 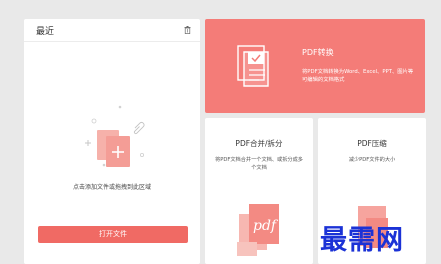 What do you see at coordinates (259, 164) in the screenshot?
I see `merge-split-description: 将PDF文档合并一个文档、或拆分成多个文档` at bounding box center [259, 164].